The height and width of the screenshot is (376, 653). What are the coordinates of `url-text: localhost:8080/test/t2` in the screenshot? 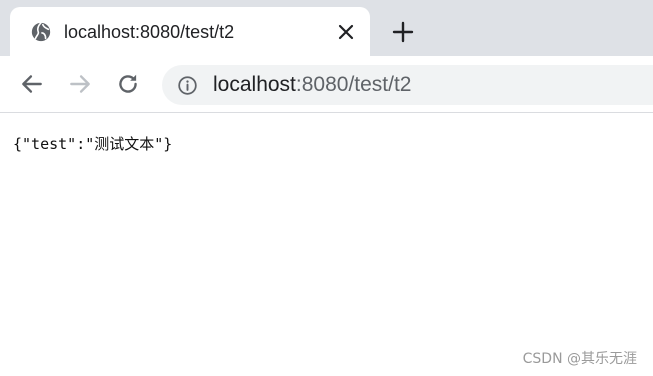 It's located at (312, 85).